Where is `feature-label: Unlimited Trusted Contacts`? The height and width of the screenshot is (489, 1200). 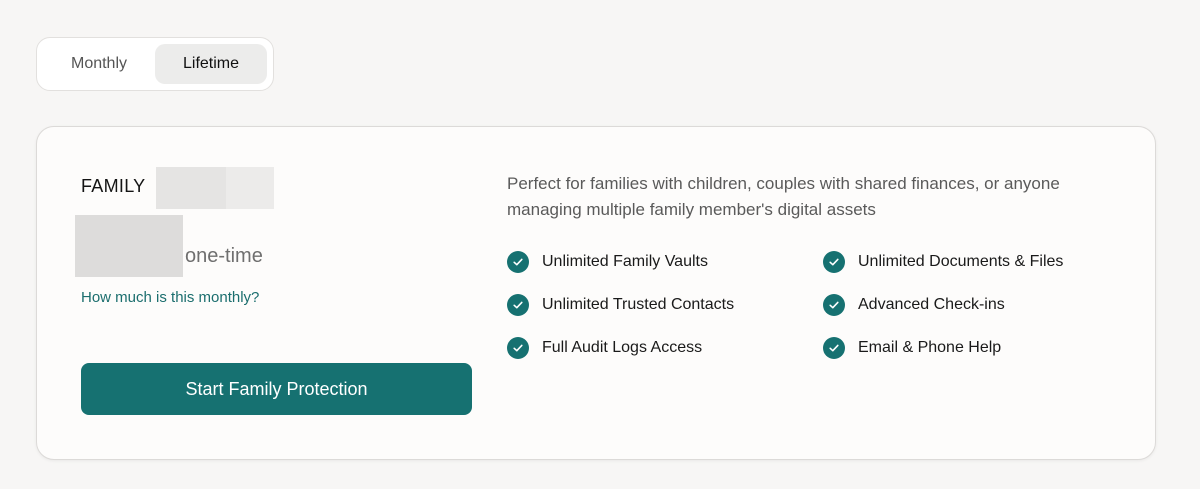
feature-label: Unlimited Trusted Contacts is located at coordinates (638, 304).